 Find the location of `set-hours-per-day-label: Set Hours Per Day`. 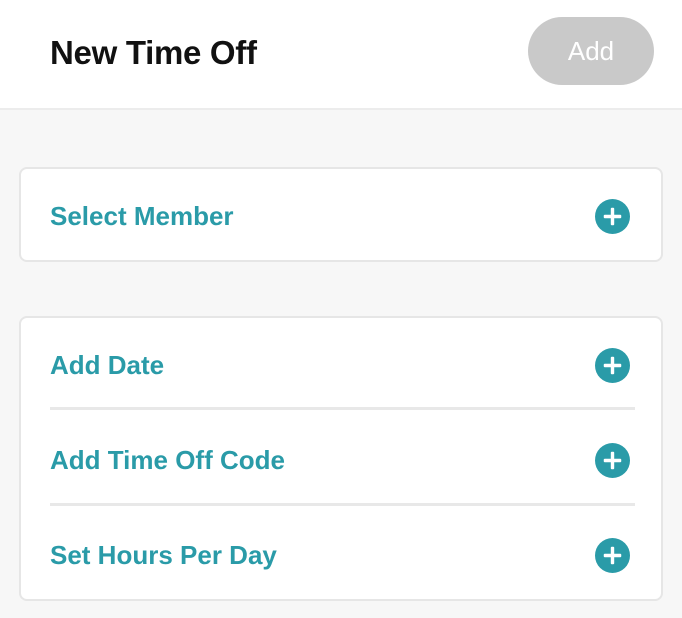

set-hours-per-day-label: Set Hours Per Day is located at coordinates (163, 555).